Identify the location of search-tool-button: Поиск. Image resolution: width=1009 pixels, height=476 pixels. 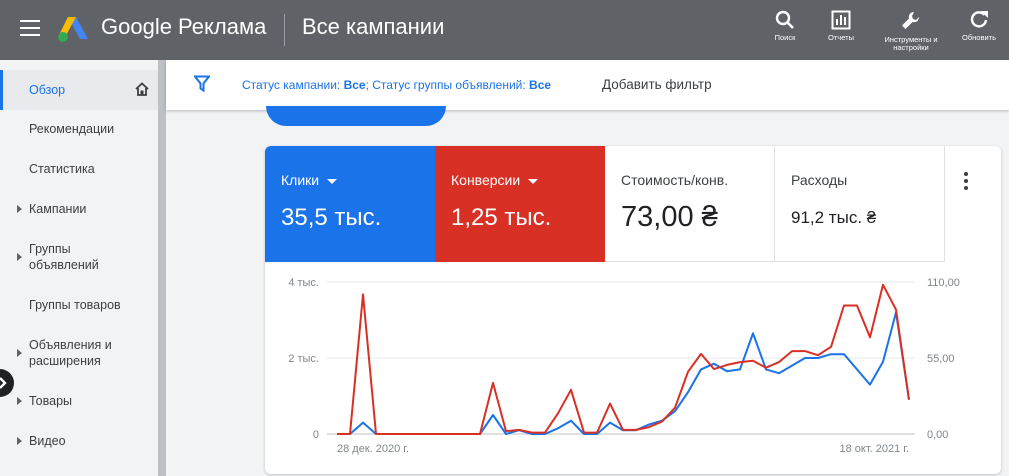
(785, 26).